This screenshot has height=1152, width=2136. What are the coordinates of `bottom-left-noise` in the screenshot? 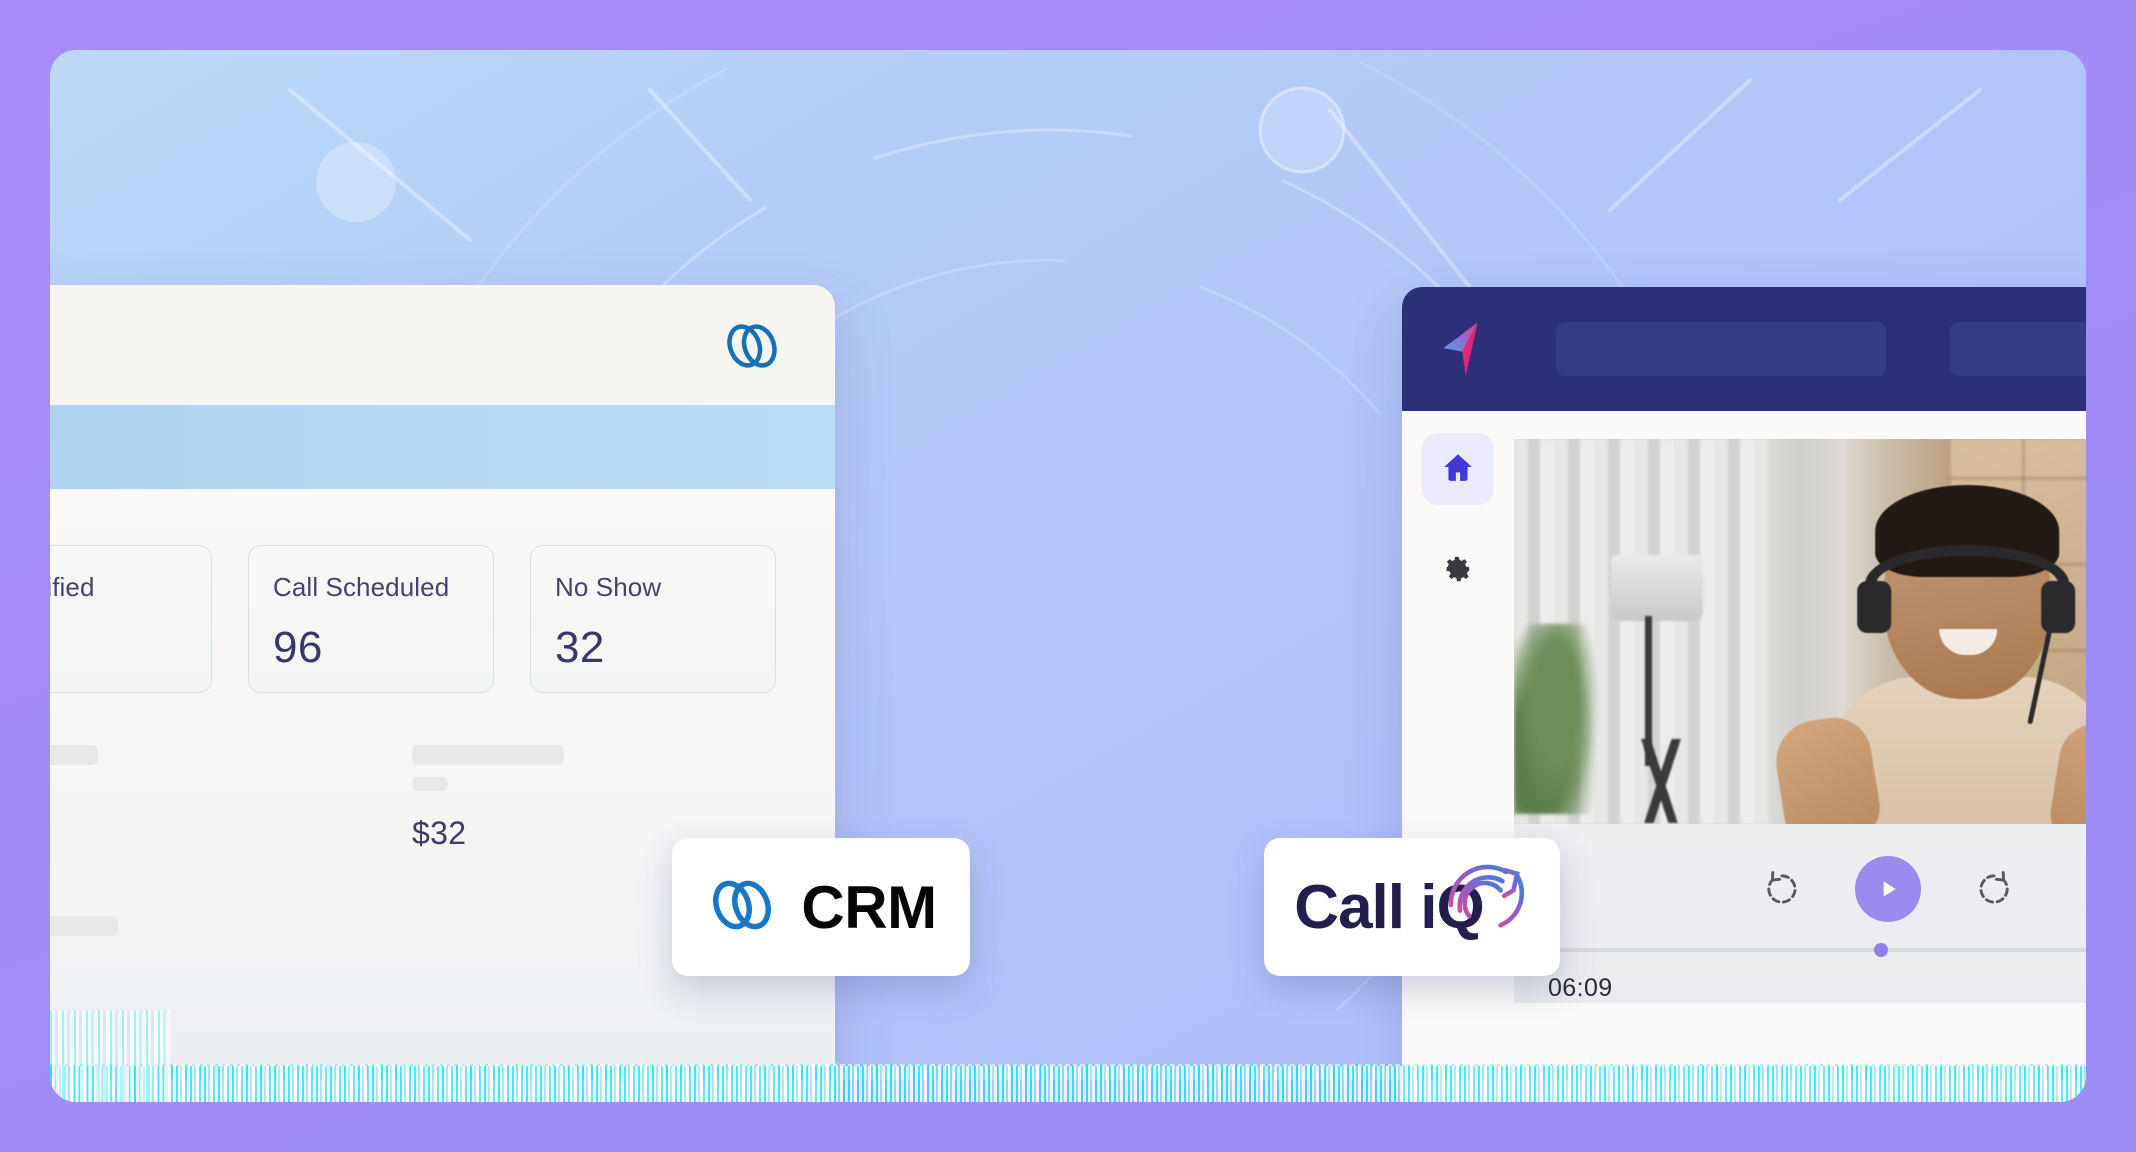 It's located at (110, 1056).